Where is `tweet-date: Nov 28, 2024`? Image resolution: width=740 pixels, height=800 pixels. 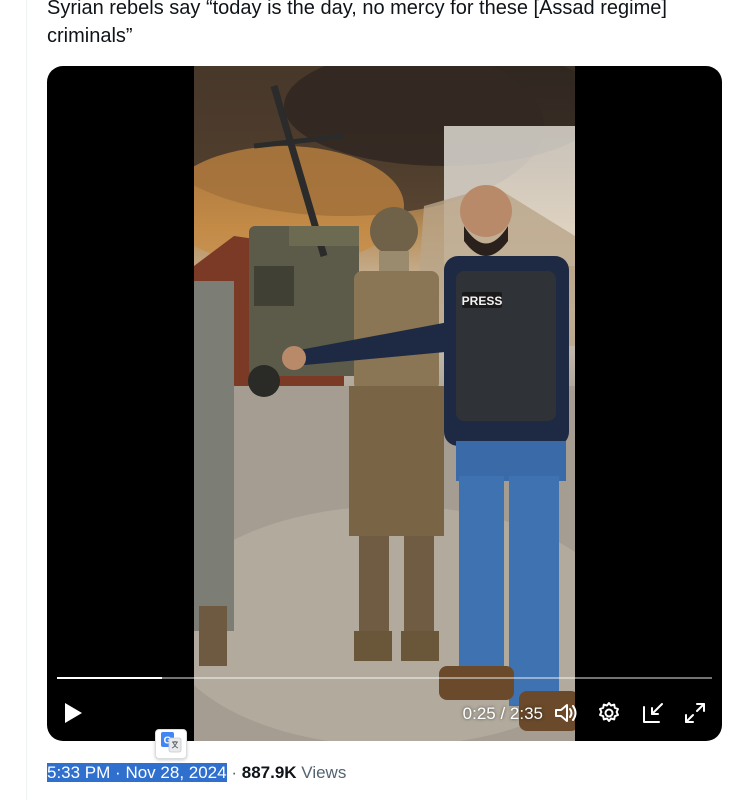 tweet-date: Nov 28, 2024 is located at coordinates (176, 772).